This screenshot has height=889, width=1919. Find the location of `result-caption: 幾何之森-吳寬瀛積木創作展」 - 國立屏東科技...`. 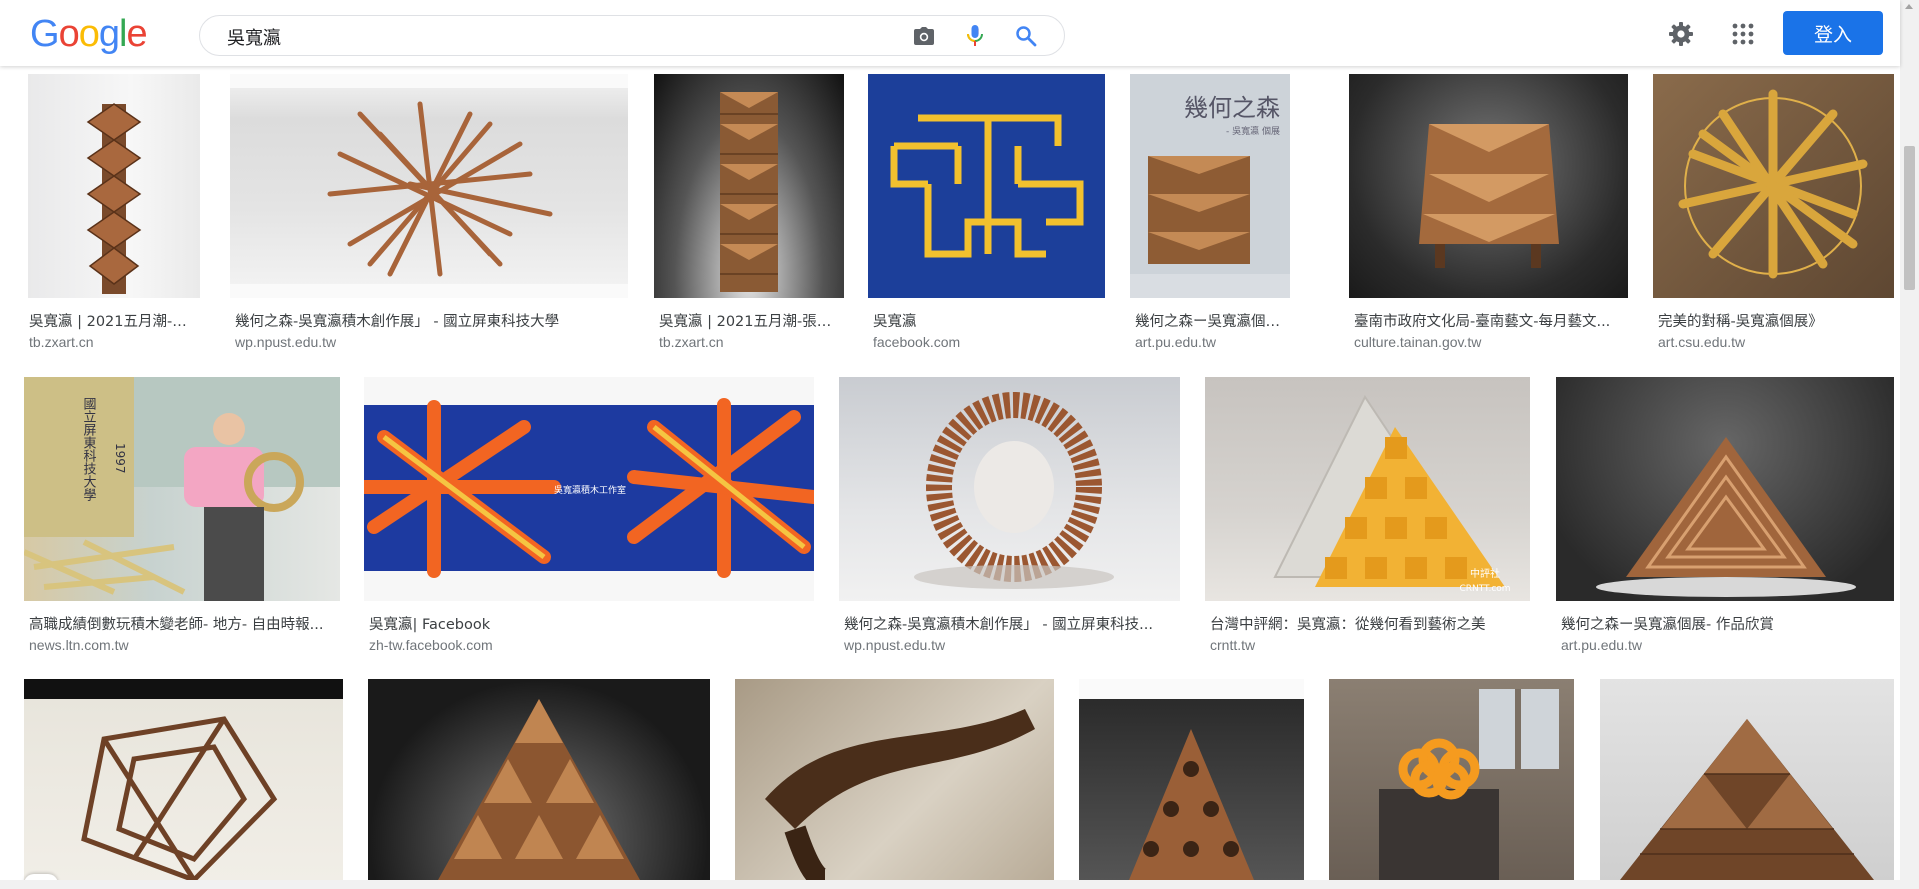

result-caption: 幾何之森-吳寬瀛積木創作展」 - 國立屏東科技... is located at coordinates (1011, 623).